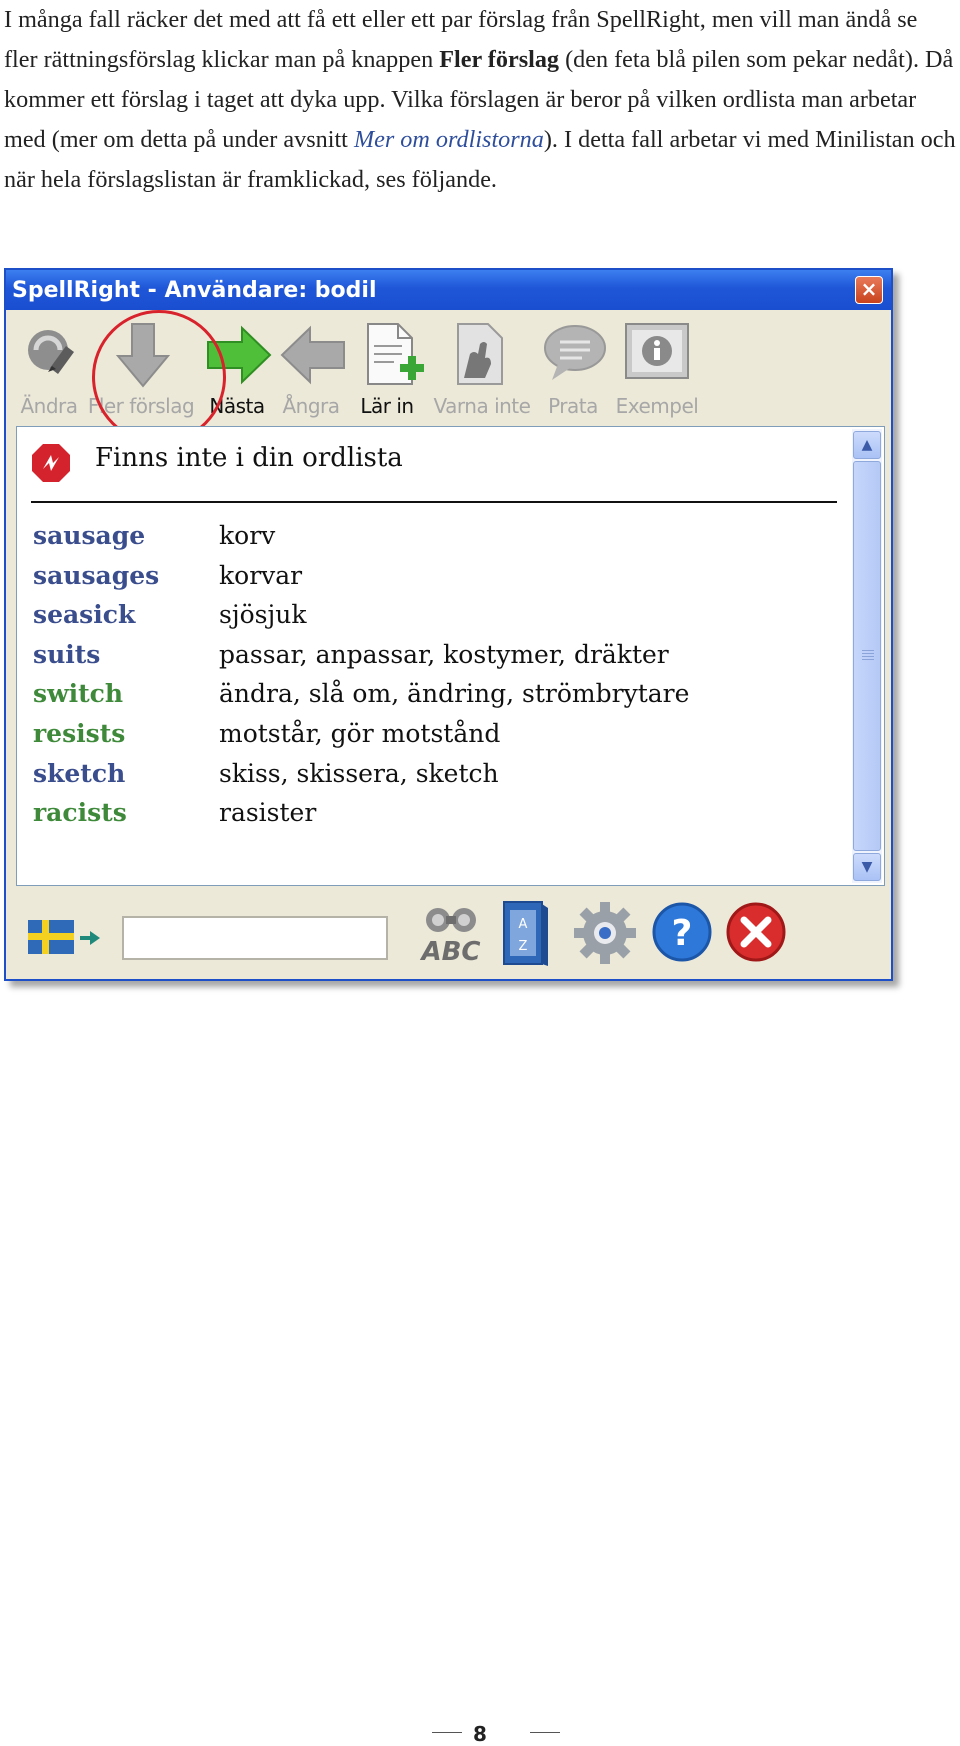 The width and height of the screenshot is (960, 1746). What do you see at coordinates (247, 535) in the screenshot?
I see `suggestion-translation: korv` at bounding box center [247, 535].